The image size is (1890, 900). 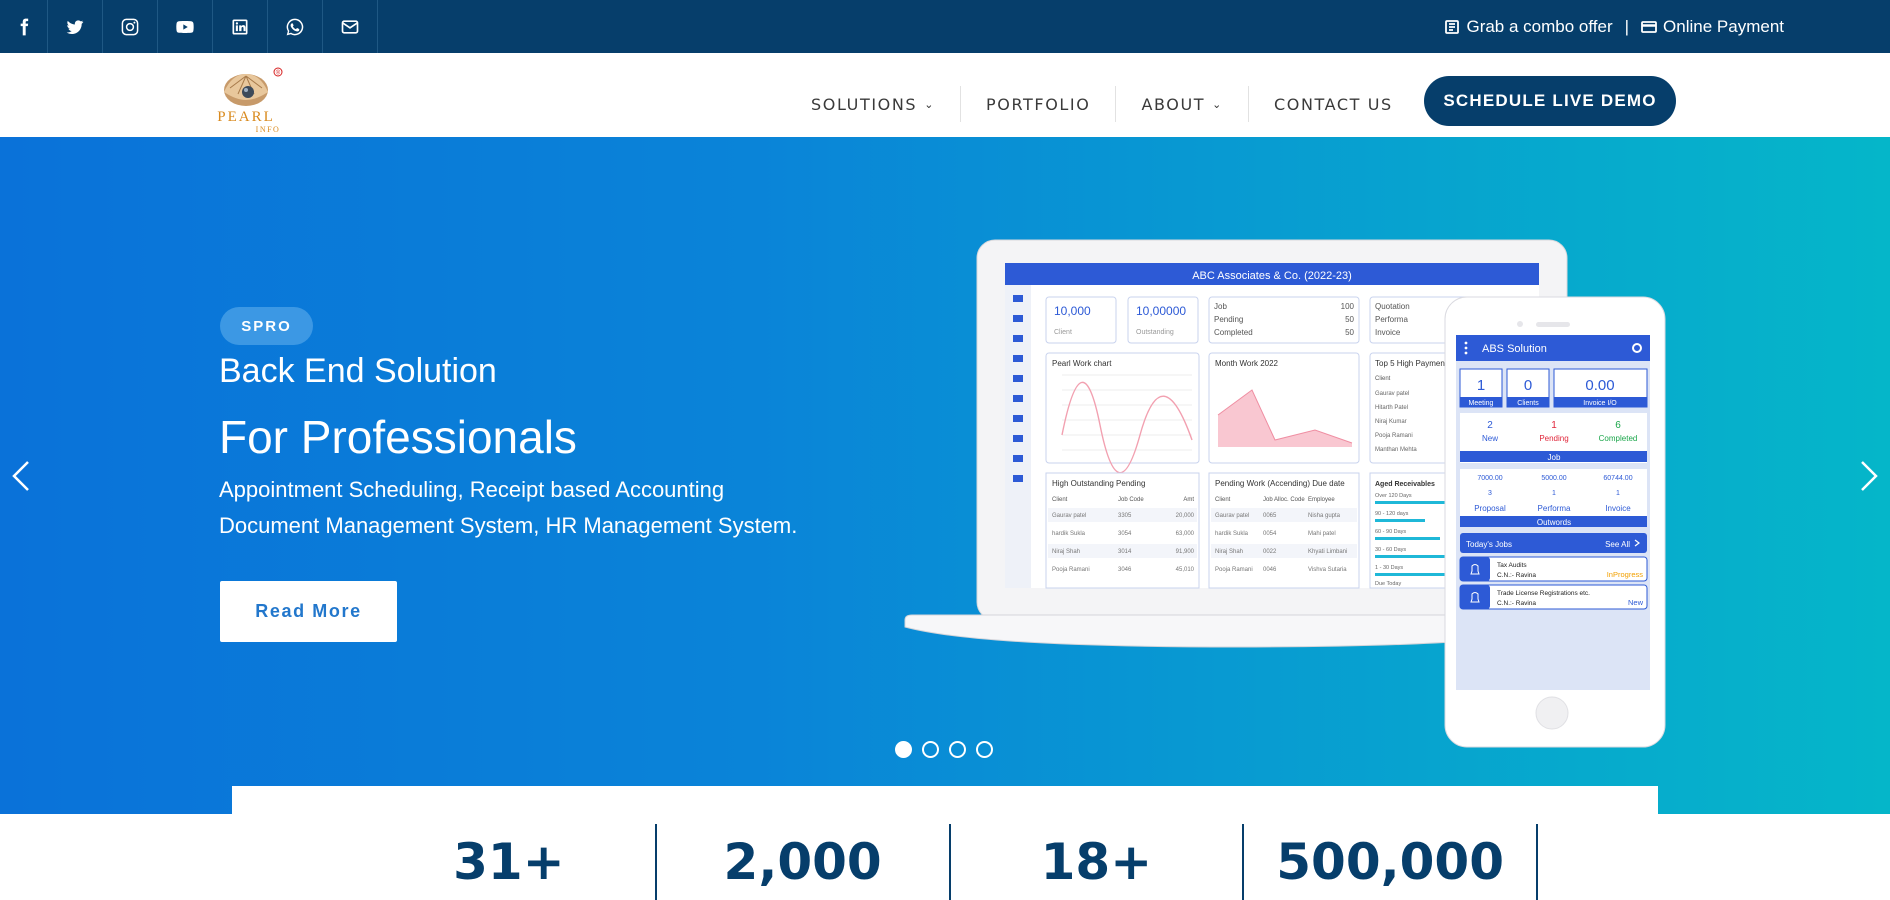 I want to click on svg-text: 0, so click(x=1528, y=385).